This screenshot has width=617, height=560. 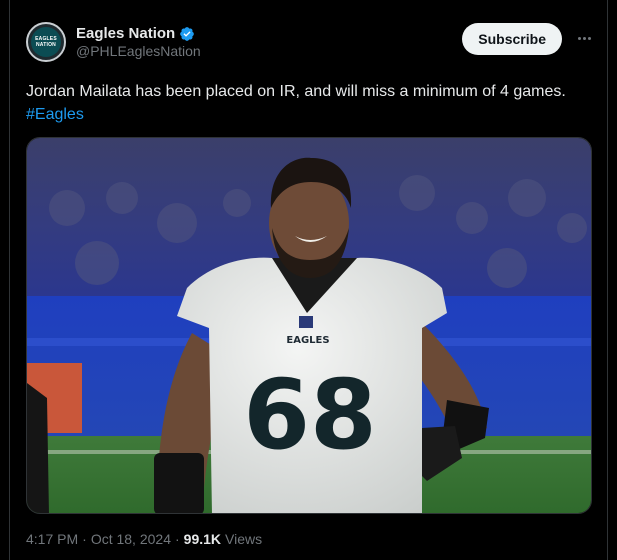 What do you see at coordinates (187, 33) in the screenshot?
I see `verified-badge-icon` at bounding box center [187, 33].